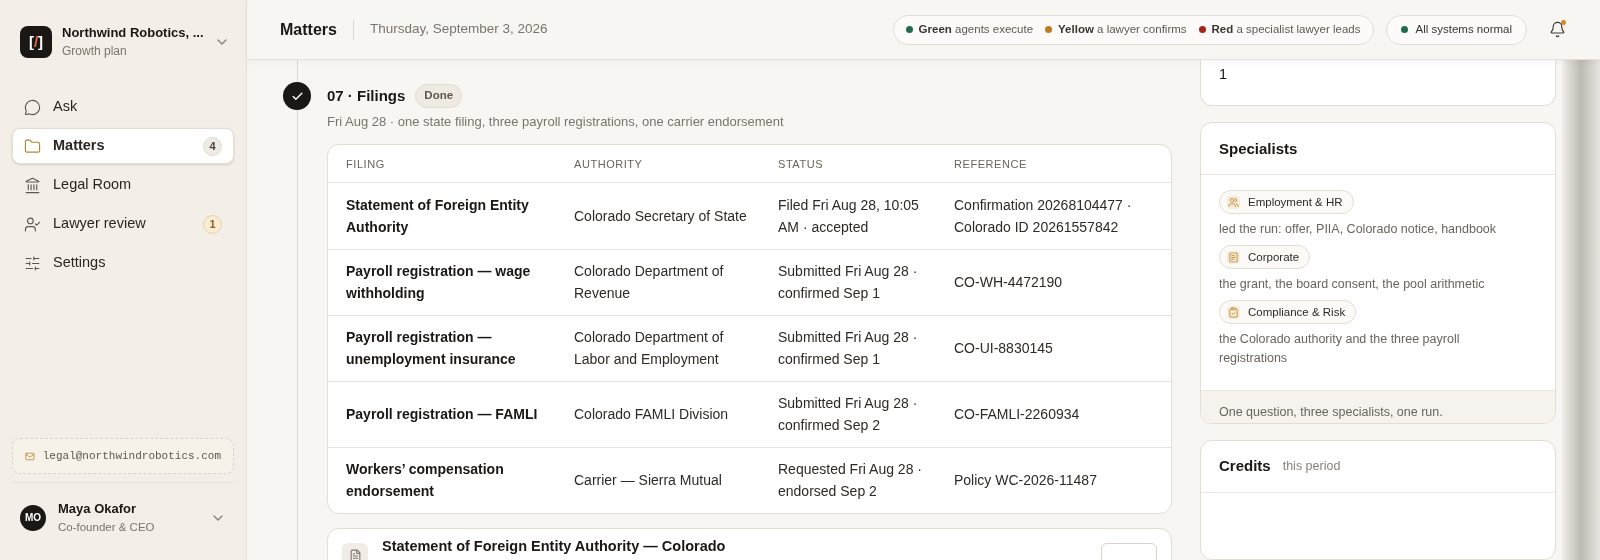 The height and width of the screenshot is (560, 1600). Describe the element at coordinates (1233, 257) in the screenshot. I see `receipt-icon` at that location.